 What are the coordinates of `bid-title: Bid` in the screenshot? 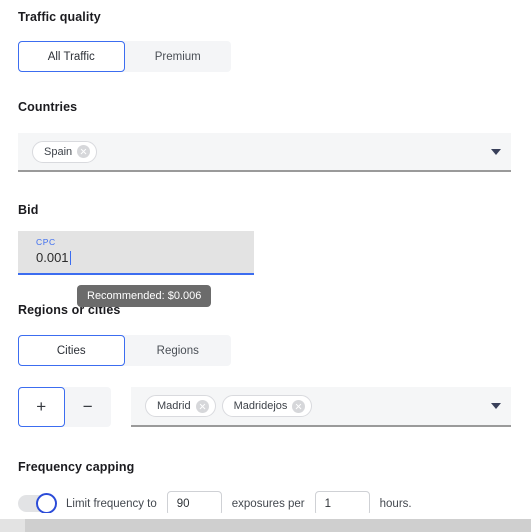 It's located at (28, 210).